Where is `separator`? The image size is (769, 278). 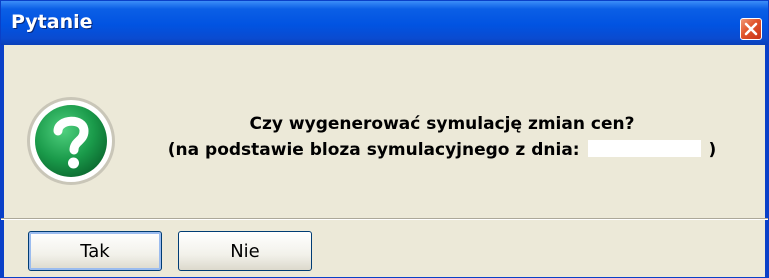 separator is located at coordinates (384, 219).